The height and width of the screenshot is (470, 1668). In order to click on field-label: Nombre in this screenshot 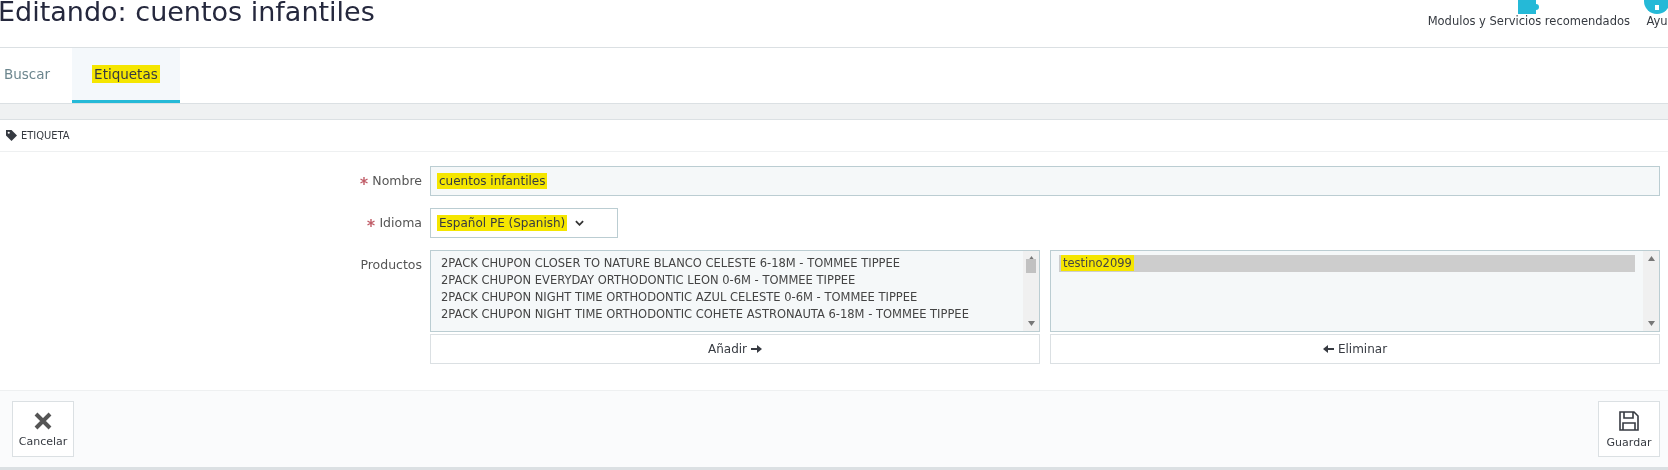, I will do `click(211, 181)`.